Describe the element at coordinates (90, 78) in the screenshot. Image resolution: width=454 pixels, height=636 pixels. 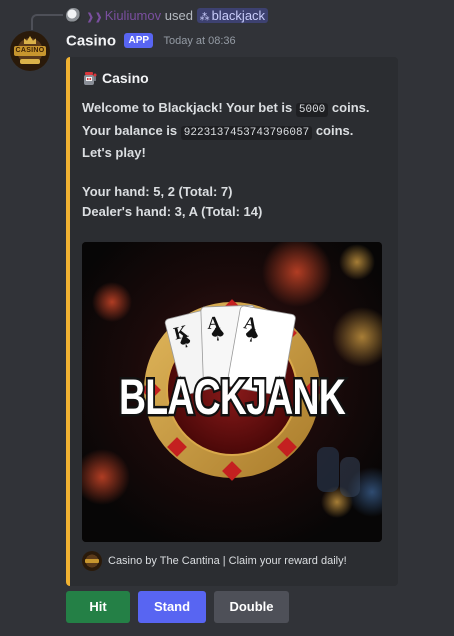
I see `slot-machine-icon` at that location.